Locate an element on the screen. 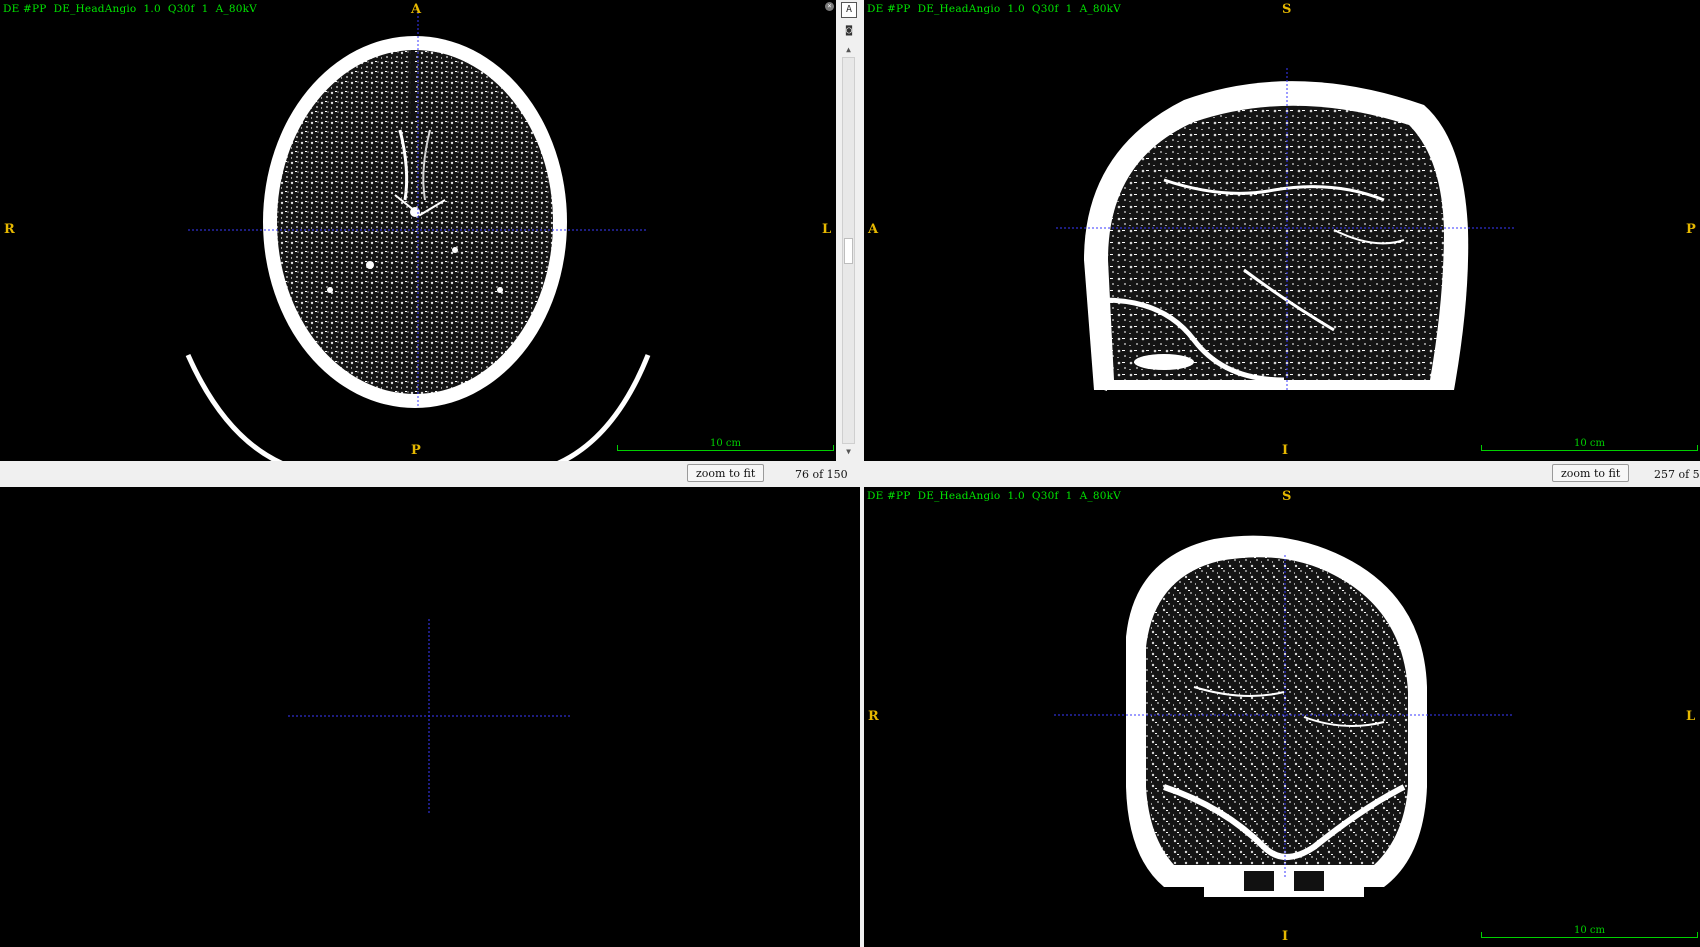 This screenshot has height=947, width=1700. slice-counter: 76 of 150 is located at coordinates (821, 474).